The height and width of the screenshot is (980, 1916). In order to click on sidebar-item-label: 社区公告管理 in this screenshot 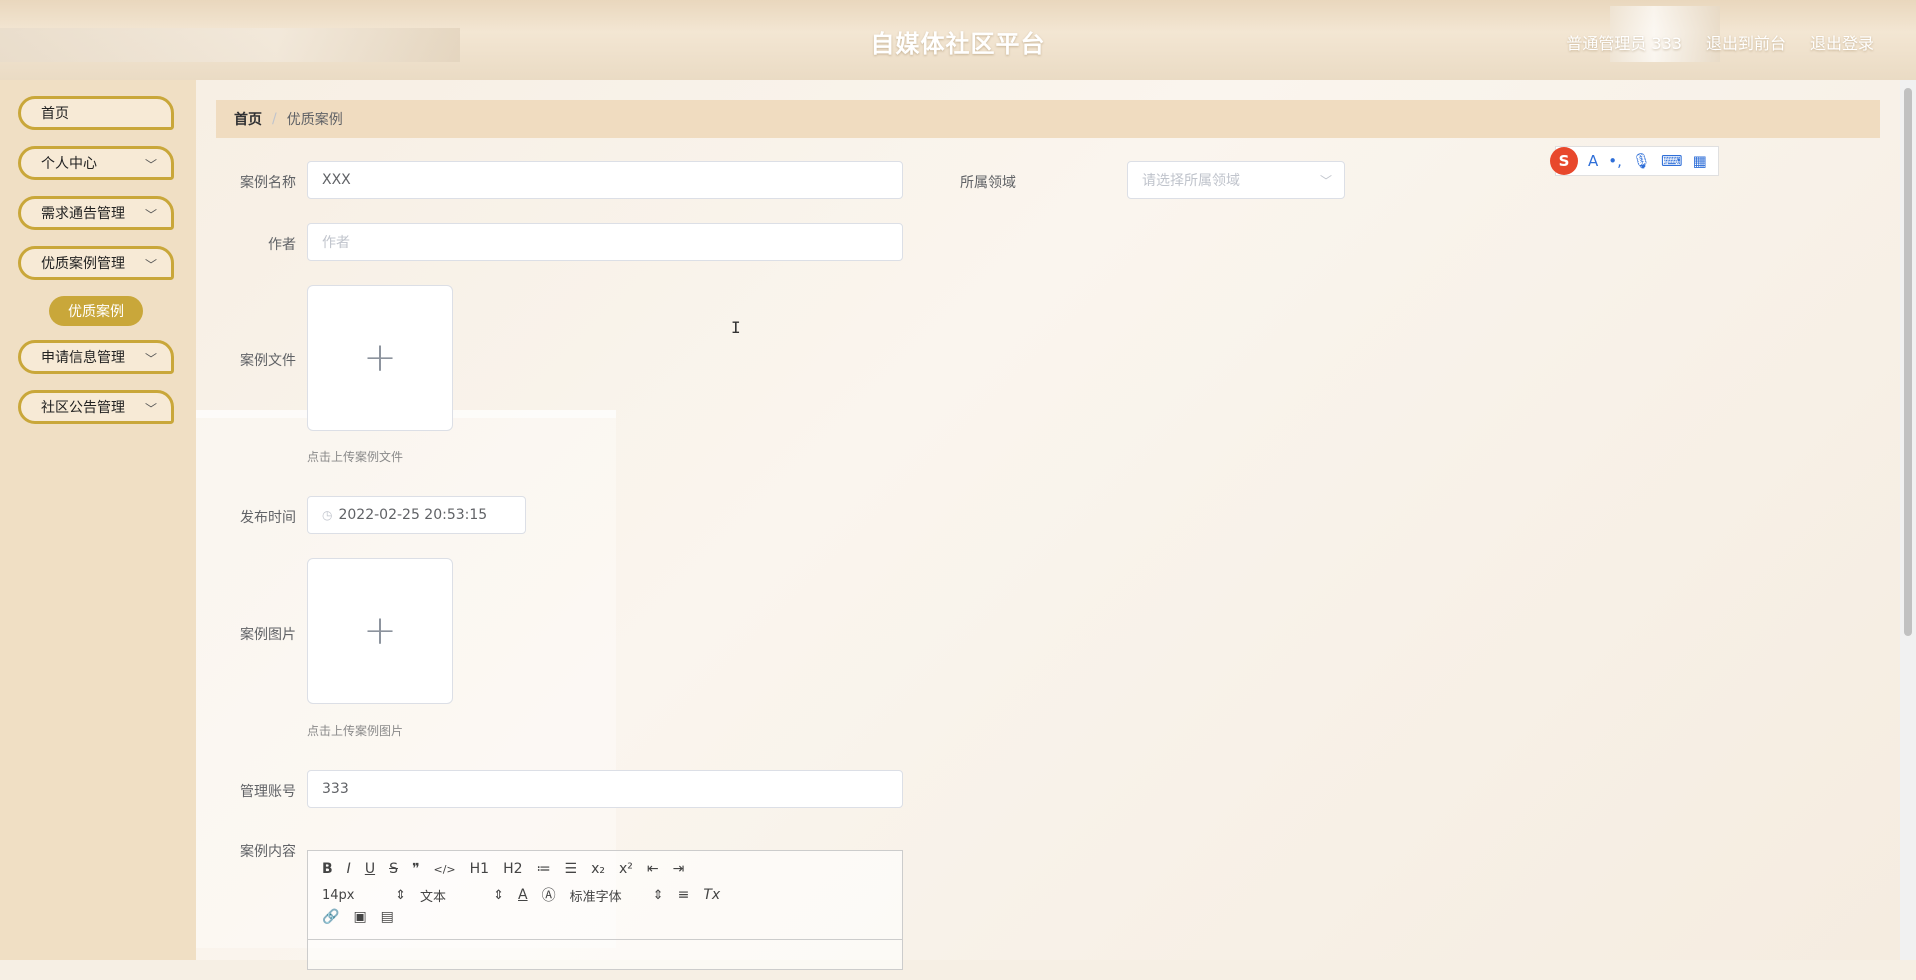, I will do `click(83, 408)`.